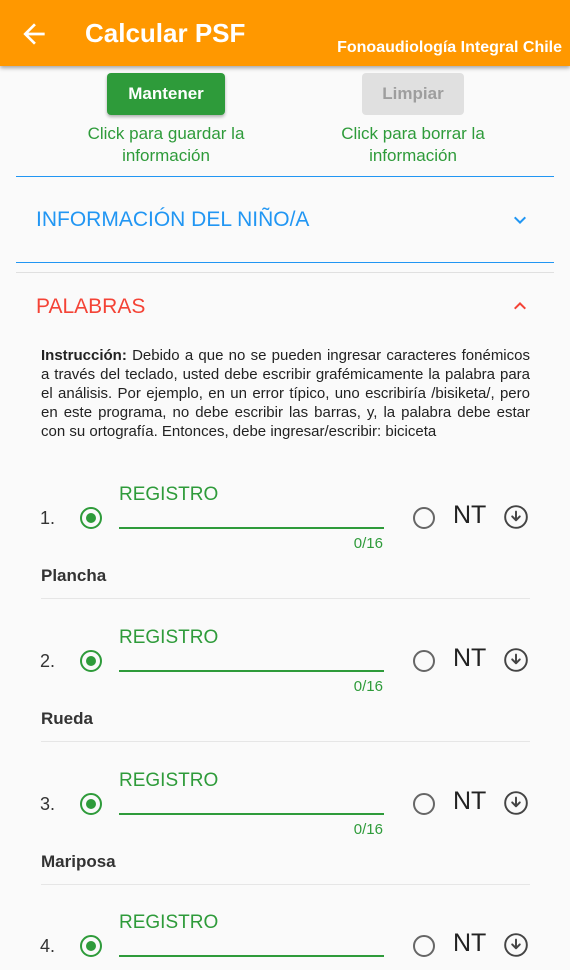 Image resolution: width=570 pixels, height=970 pixels. I want to click on item-number: 3., so click(48, 804).